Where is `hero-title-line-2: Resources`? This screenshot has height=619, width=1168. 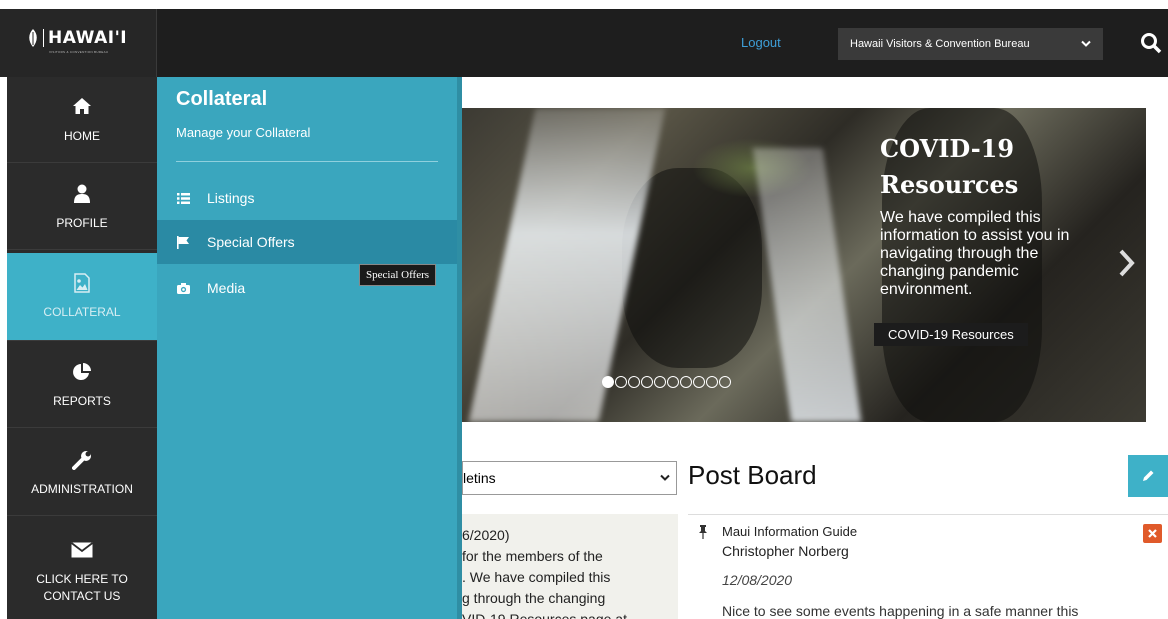 hero-title-line-2: Resources is located at coordinates (949, 184).